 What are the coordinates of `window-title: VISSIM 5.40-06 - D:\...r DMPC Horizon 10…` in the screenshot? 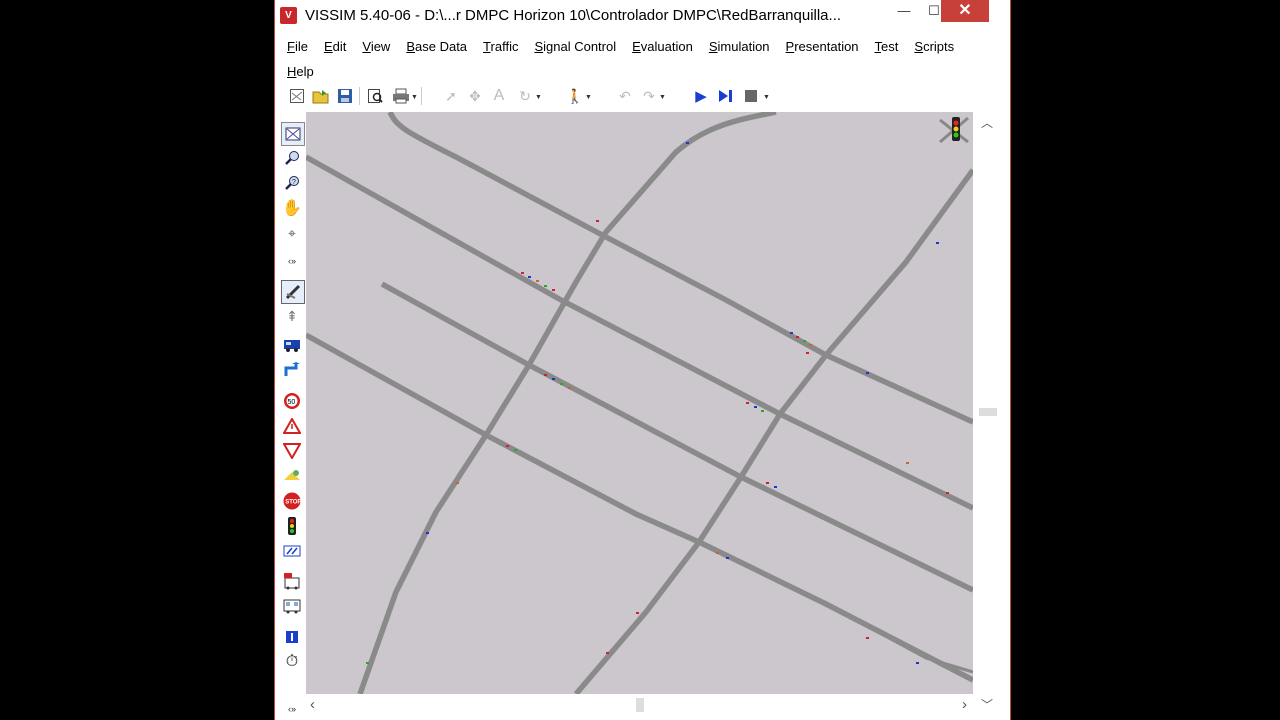 It's located at (573, 15).